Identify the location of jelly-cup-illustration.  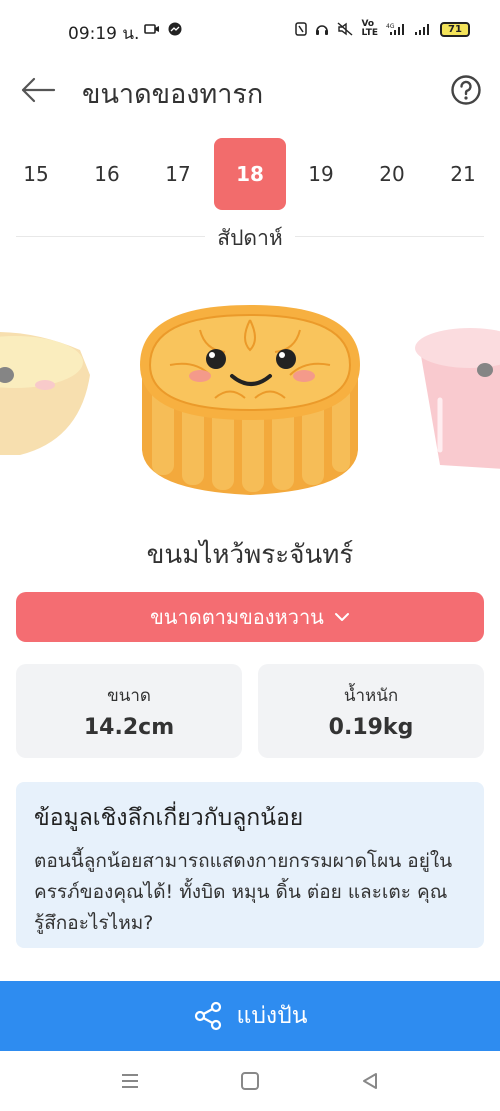
(457, 398).